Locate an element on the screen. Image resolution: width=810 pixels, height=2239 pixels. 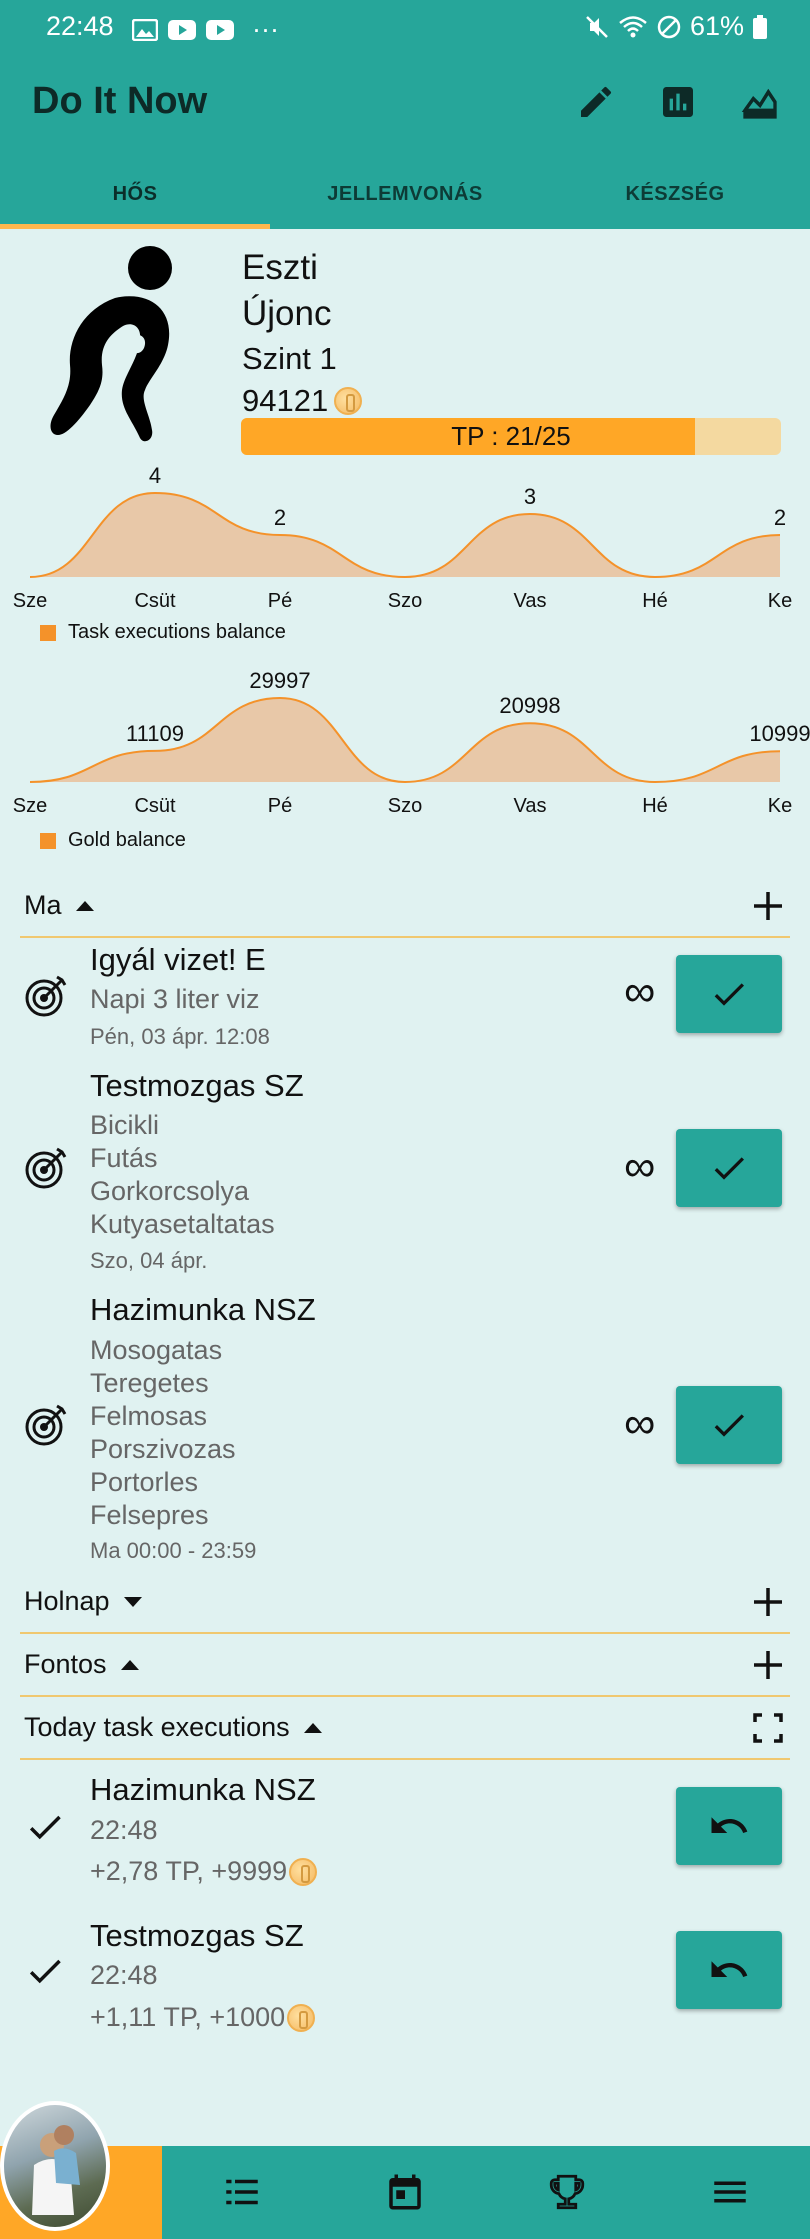
hero-figure-icon is located at coordinates (111, 344).